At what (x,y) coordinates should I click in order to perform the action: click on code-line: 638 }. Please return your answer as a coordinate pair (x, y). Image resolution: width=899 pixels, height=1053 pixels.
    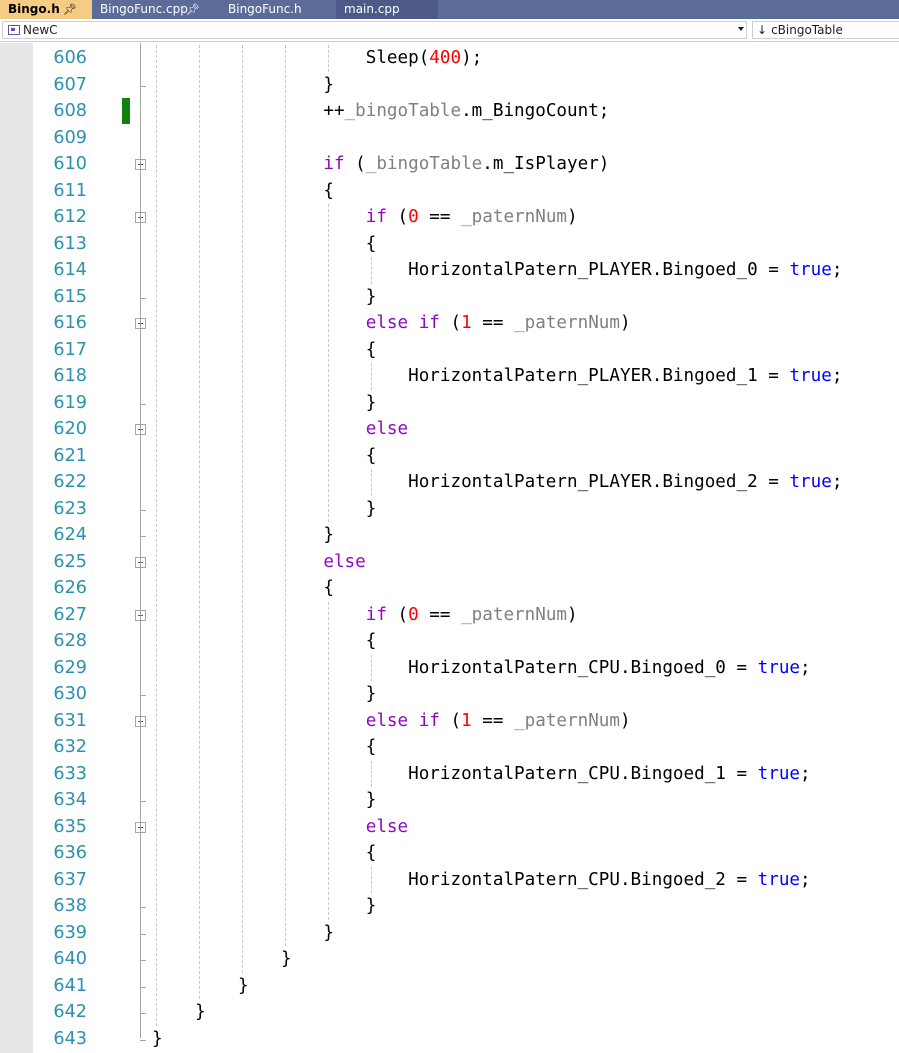
    Looking at the image, I should click on (449, 906).